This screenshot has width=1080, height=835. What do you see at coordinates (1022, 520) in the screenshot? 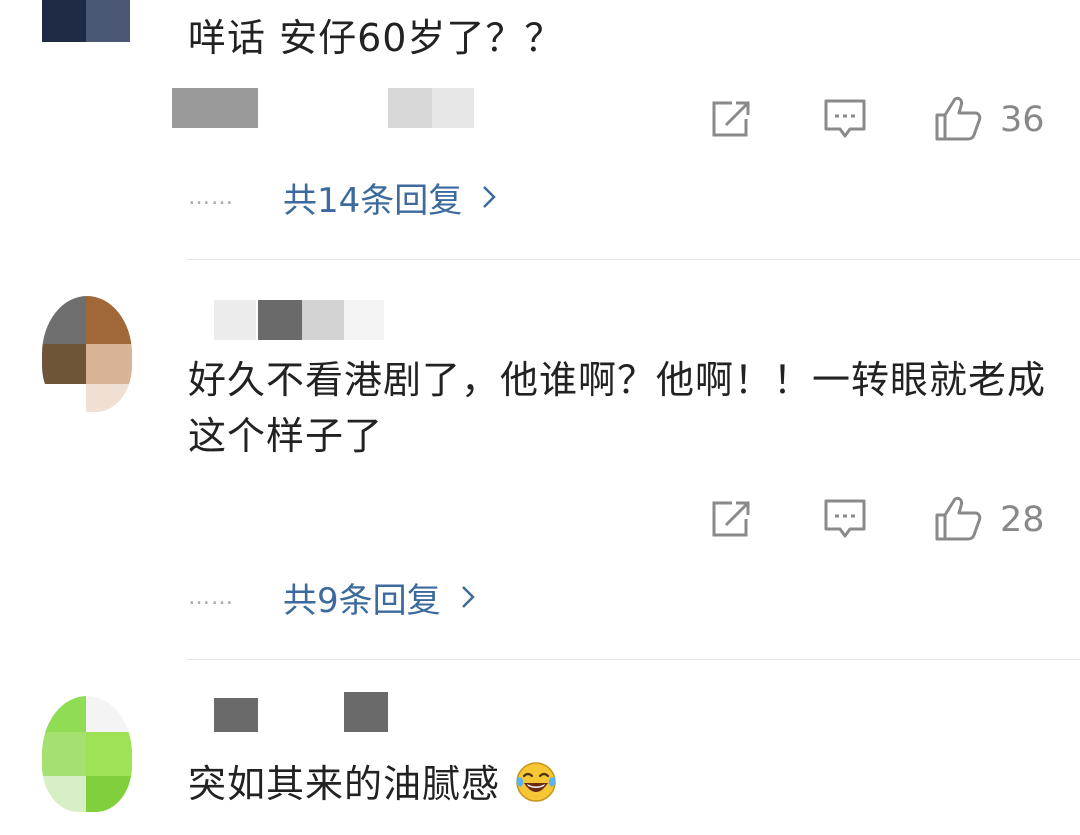
I see `like-count: 28` at bounding box center [1022, 520].